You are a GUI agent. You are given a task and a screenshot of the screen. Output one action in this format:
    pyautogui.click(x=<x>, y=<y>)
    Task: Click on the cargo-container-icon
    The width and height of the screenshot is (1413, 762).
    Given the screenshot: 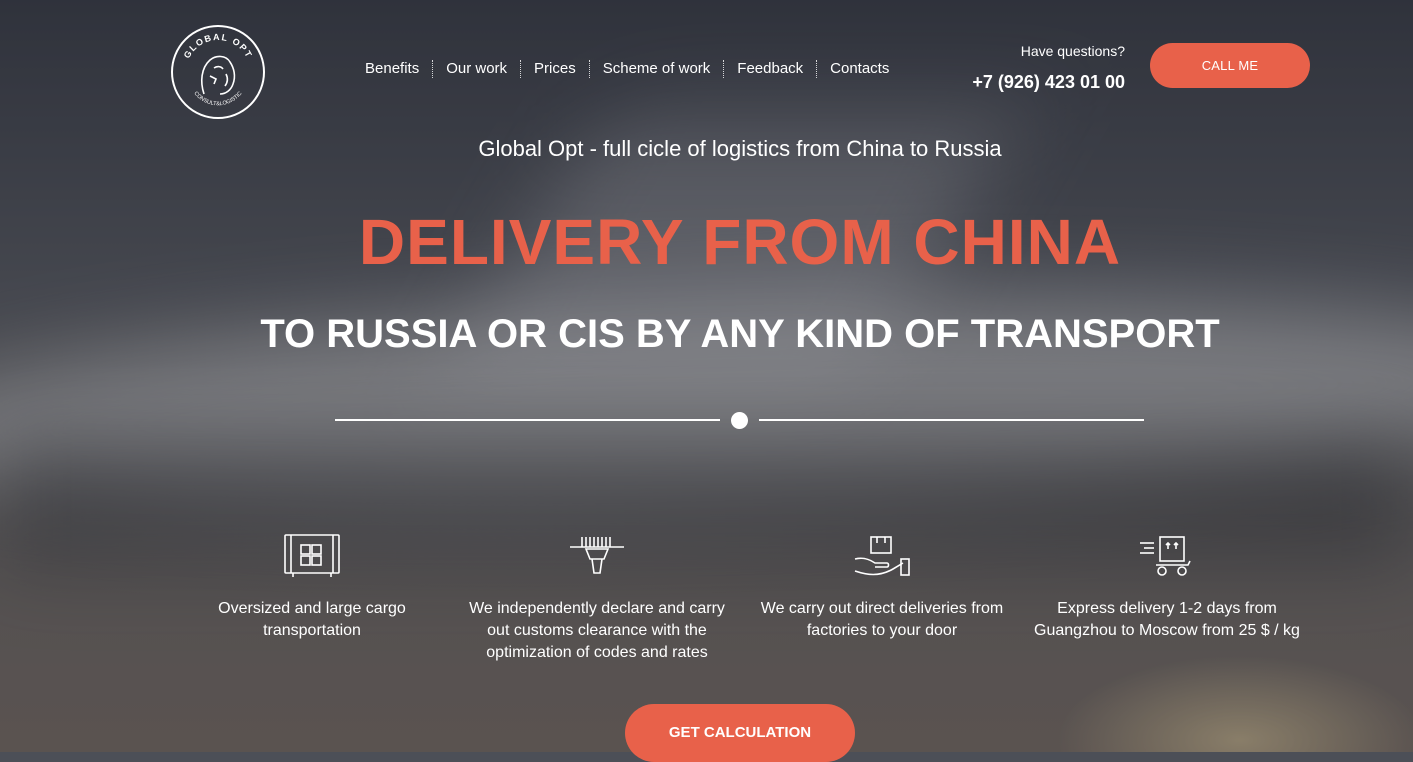 What is the action you would take?
    pyautogui.click(x=312, y=556)
    